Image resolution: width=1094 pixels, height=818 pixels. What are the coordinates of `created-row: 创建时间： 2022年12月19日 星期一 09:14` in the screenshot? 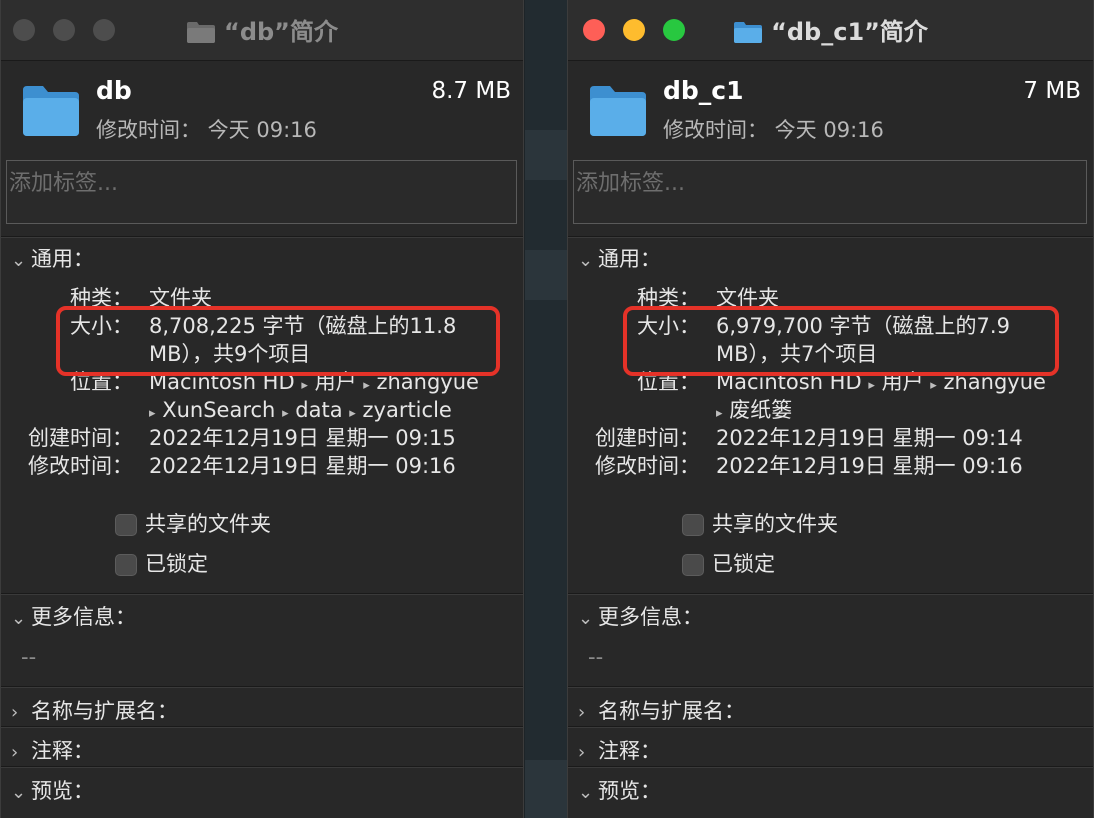 It's located at (830, 438).